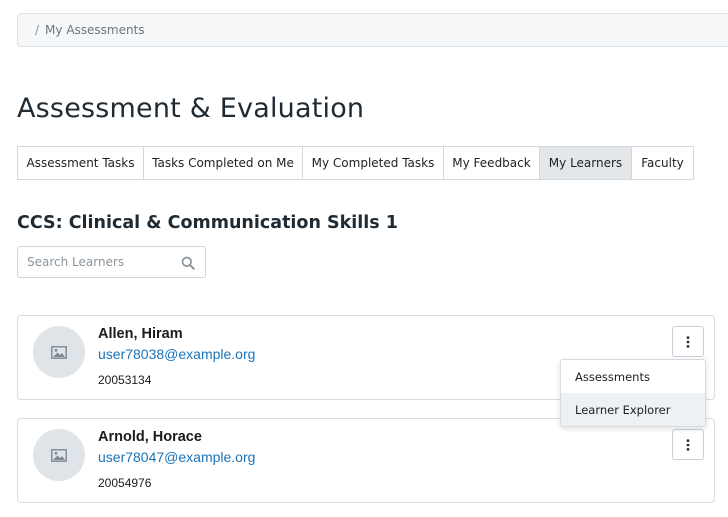 The width and height of the screenshot is (728, 517). I want to click on tab-faculty: Faculty, so click(662, 163).